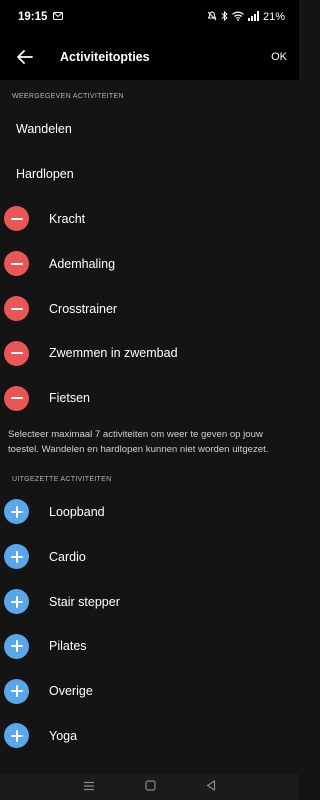 This screenshot has width=320, height=800. What do you see at coordinates (84, 601) in the screenshot?
I see `activity-label: Stair stepper` at bounding box center [84, 601].